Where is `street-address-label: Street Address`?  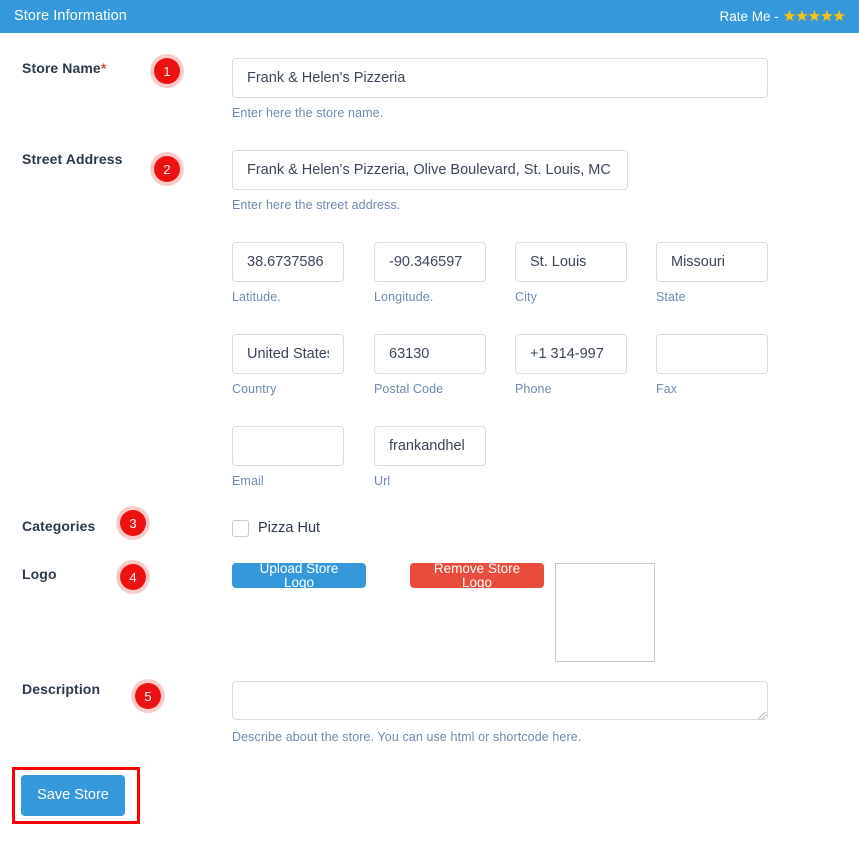
street-address-label: Street Address is located at coordinates (72, 159).